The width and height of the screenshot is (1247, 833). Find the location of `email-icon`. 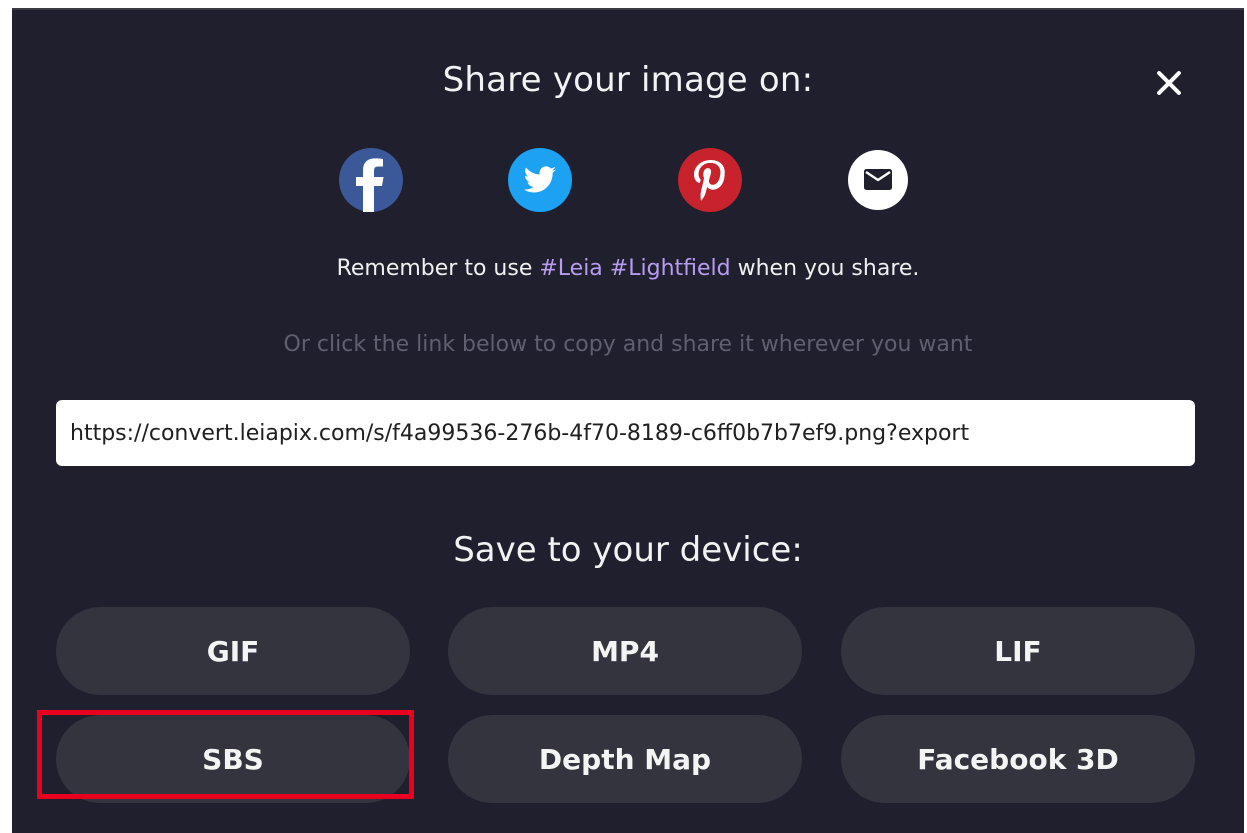

email-icon is located at coordinates (878, 180).